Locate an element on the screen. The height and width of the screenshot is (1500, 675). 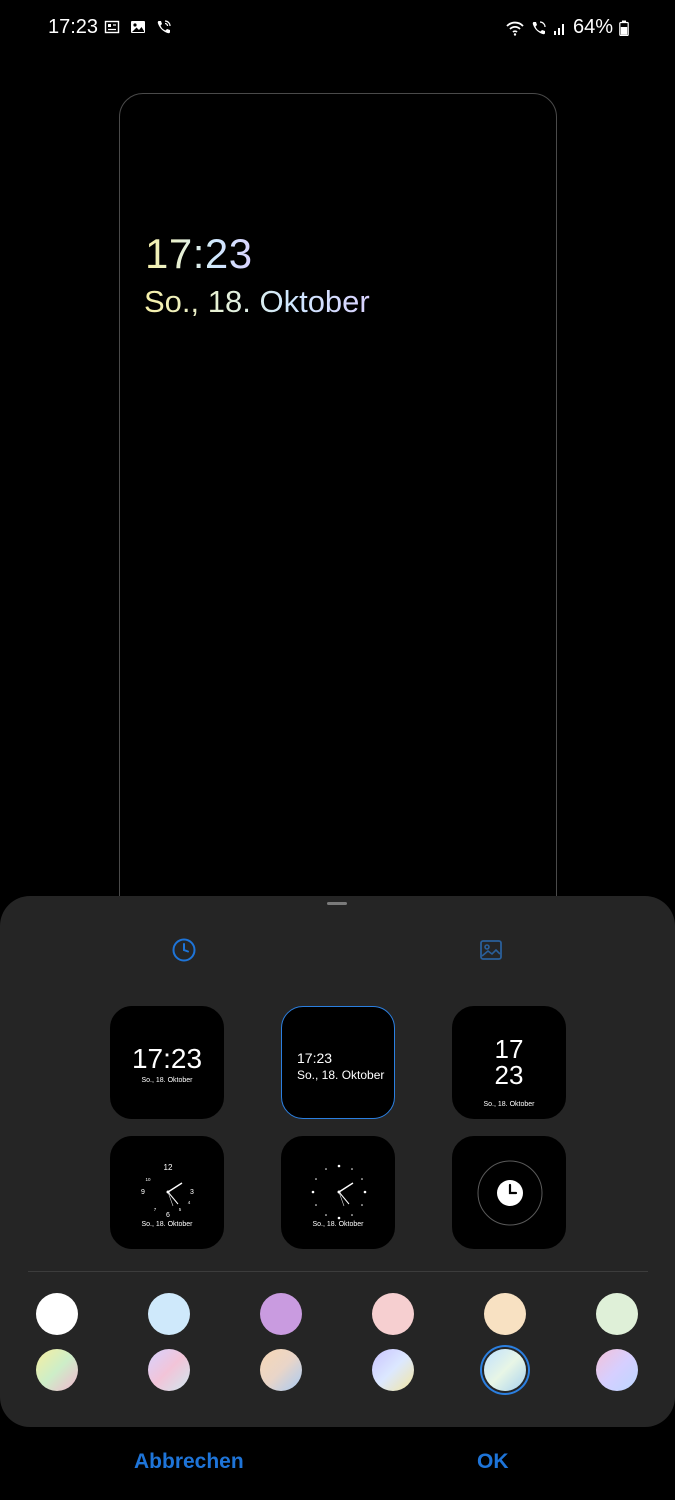
clock-number: 6 is located at coordinates (168, 1215).